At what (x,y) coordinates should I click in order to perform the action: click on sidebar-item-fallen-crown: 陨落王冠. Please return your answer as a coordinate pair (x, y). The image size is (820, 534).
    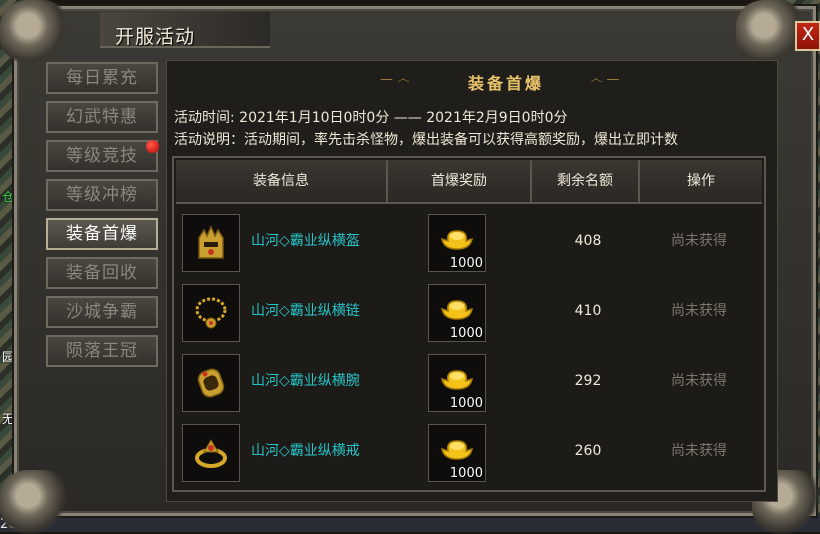
    Looking at the image, I should click on (102, 351).